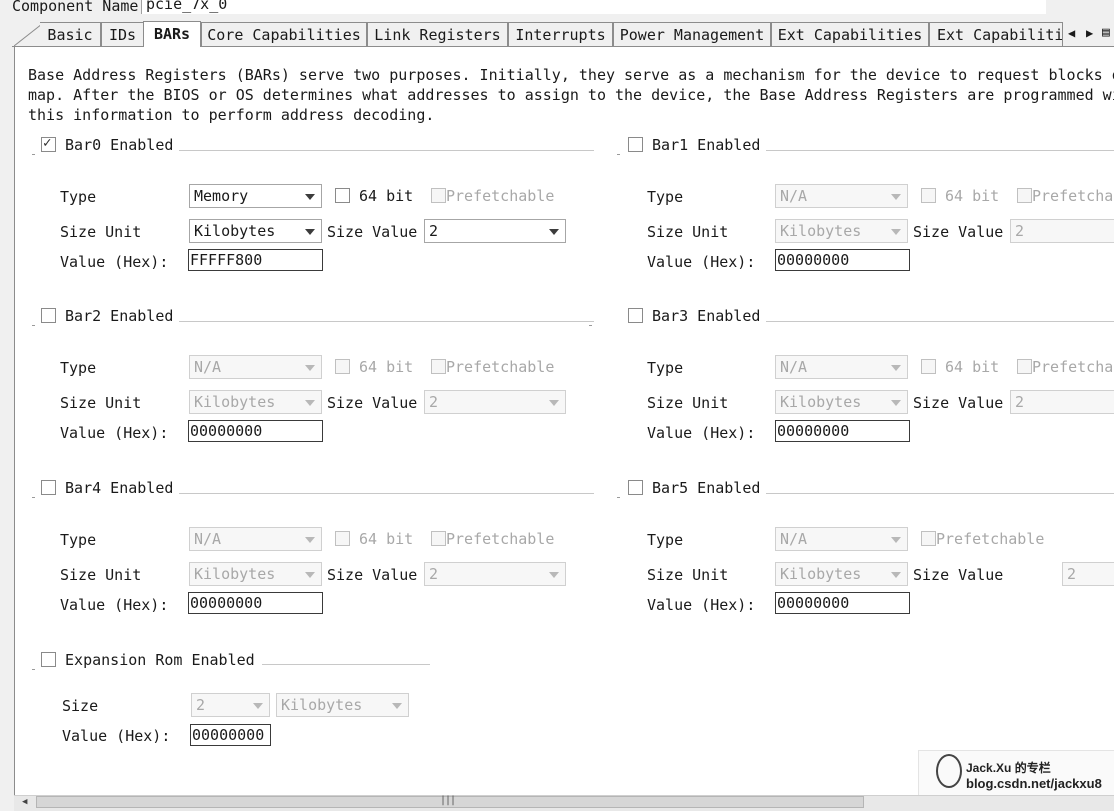 This screenshot has width=1114, height=811. What do you see at coordinates (841, 574) in the screenshot?
I see `bar5-size-unit-select: Kilobytes` at bounding box center [841, 574].